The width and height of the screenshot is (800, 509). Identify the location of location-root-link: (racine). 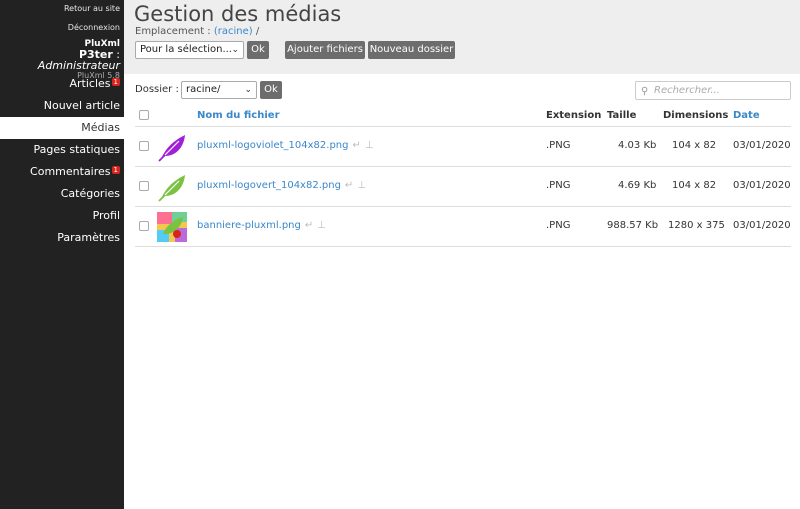
(233, 31).